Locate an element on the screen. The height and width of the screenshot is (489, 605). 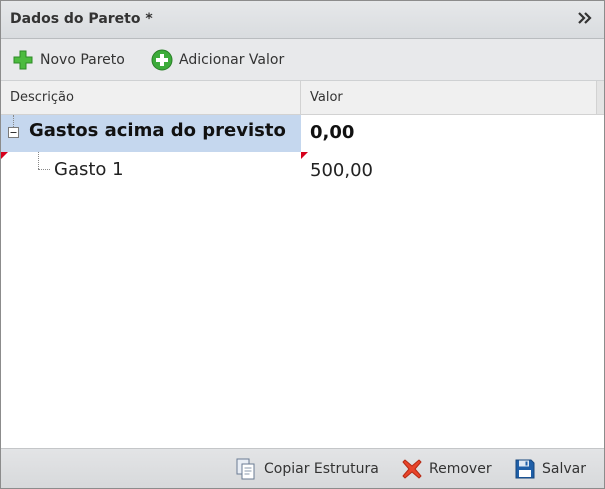
save-button: Salvar is located at coordinates (550, 469).